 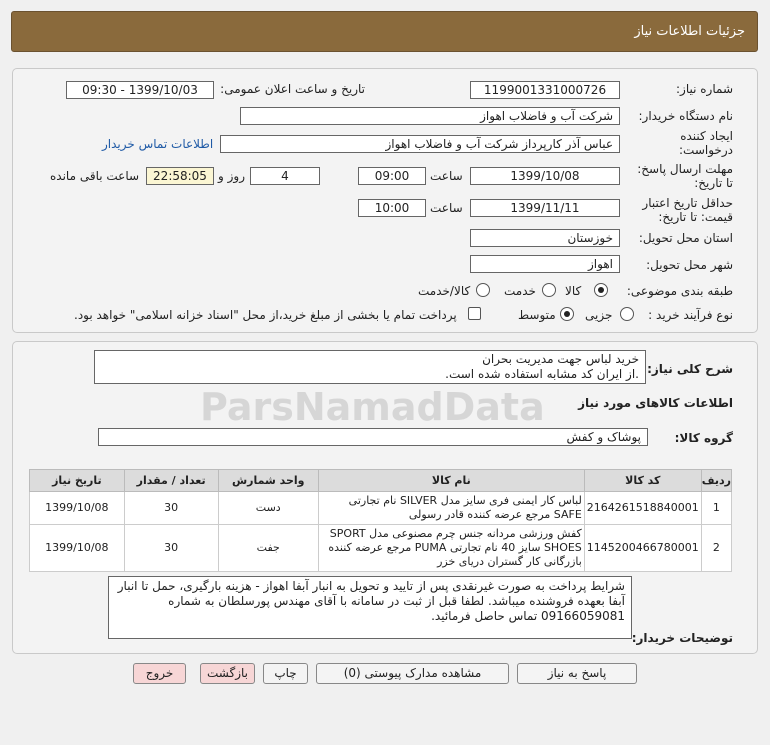 I want to click on category-service-label: خدمت, so click(x=520, y=291).